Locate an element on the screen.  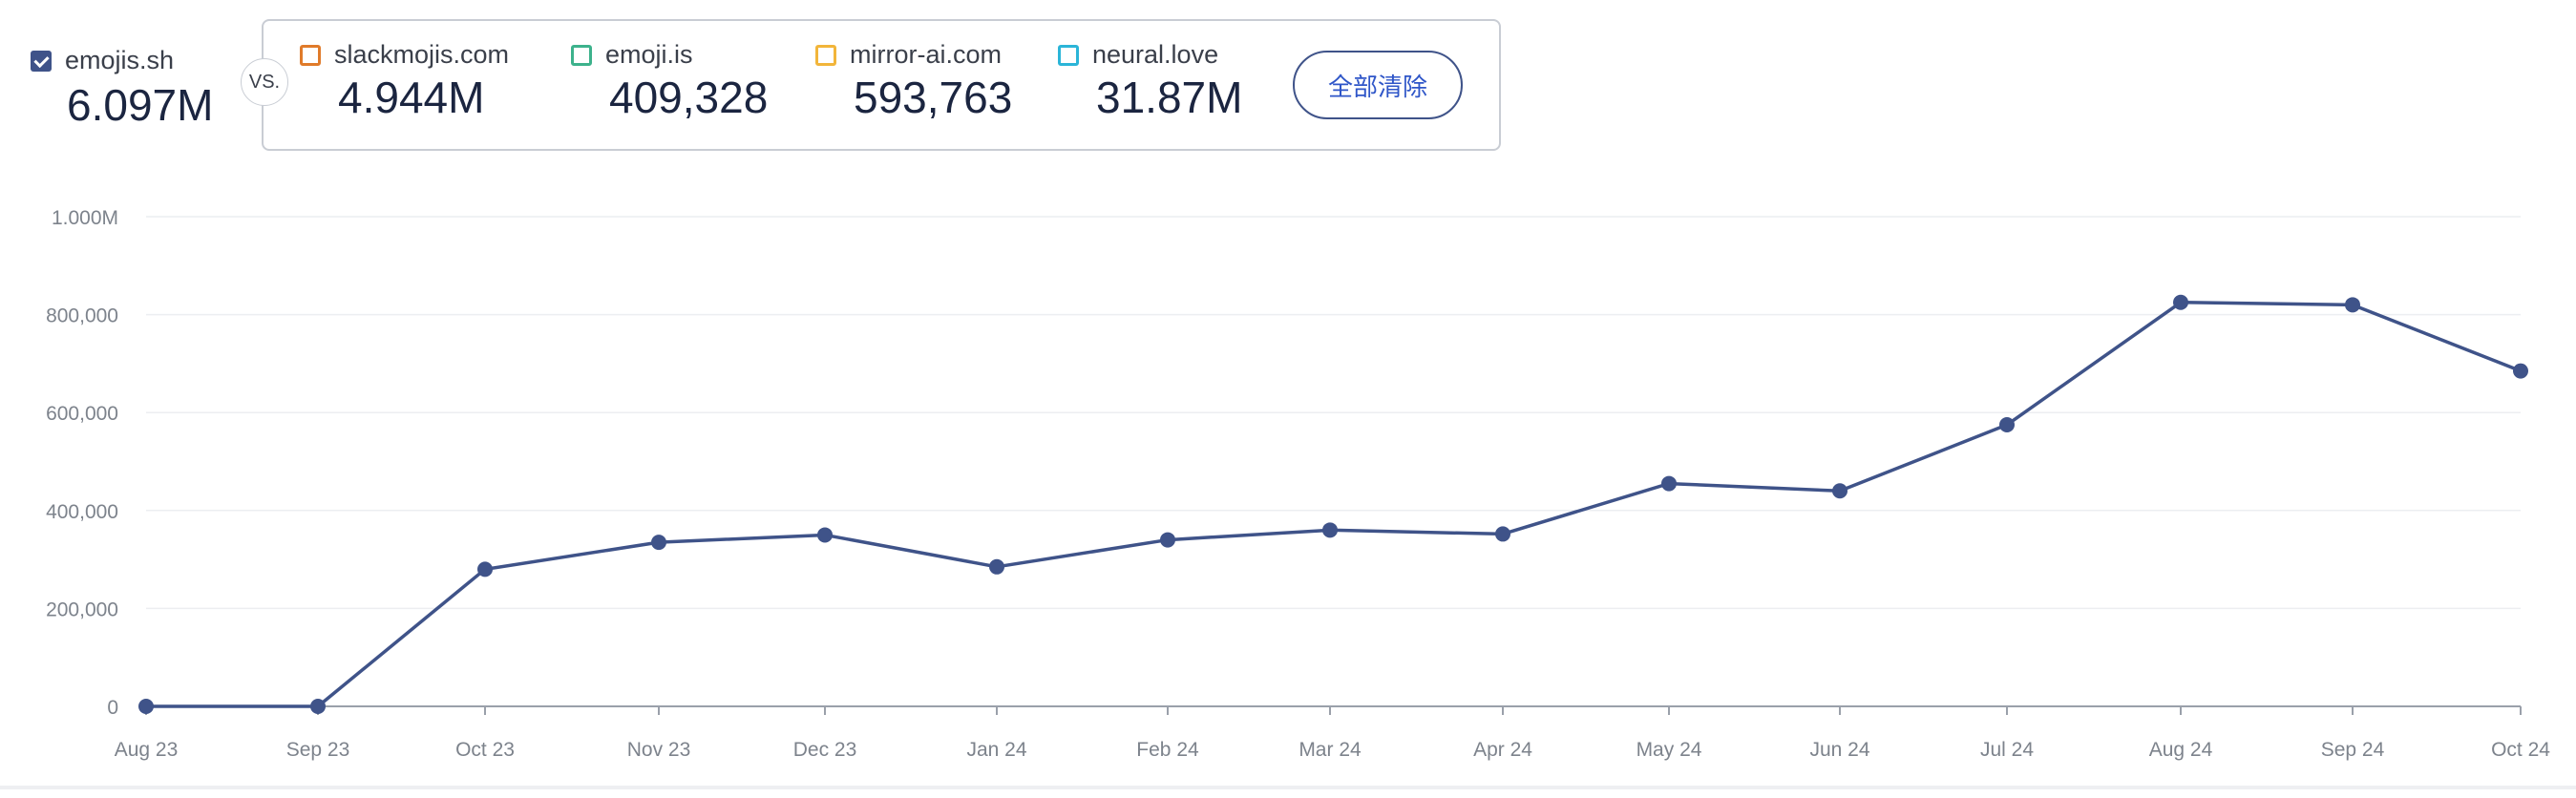
bottom-divider is located at coordinates (1288, 787).